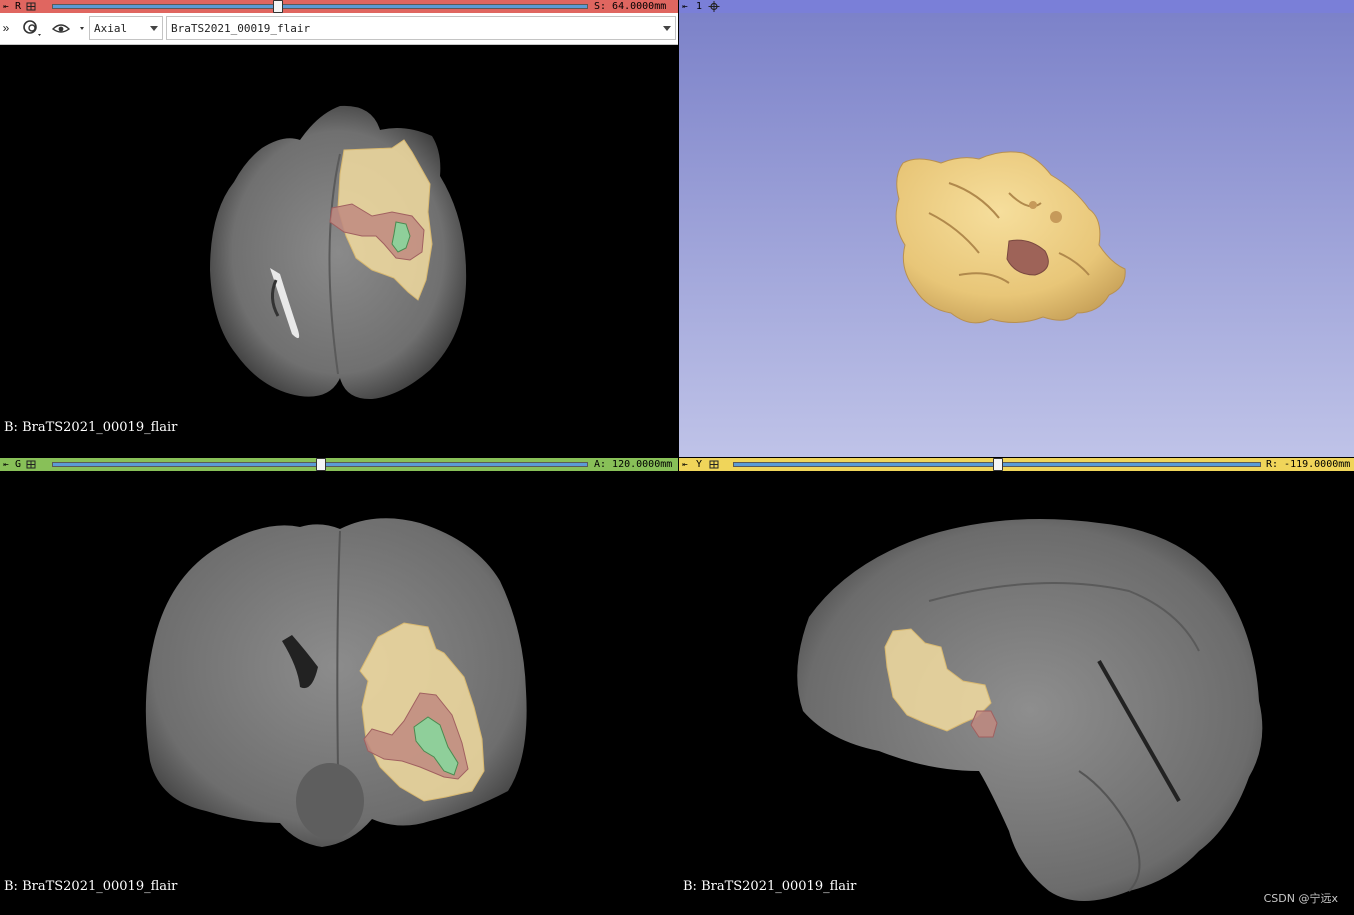 This screenshot has width=1354, height=915. Describe the element at coordinates (1016, 6) in the screenshot. I see `threed-controller-bar: ⇤ 1` at that location.